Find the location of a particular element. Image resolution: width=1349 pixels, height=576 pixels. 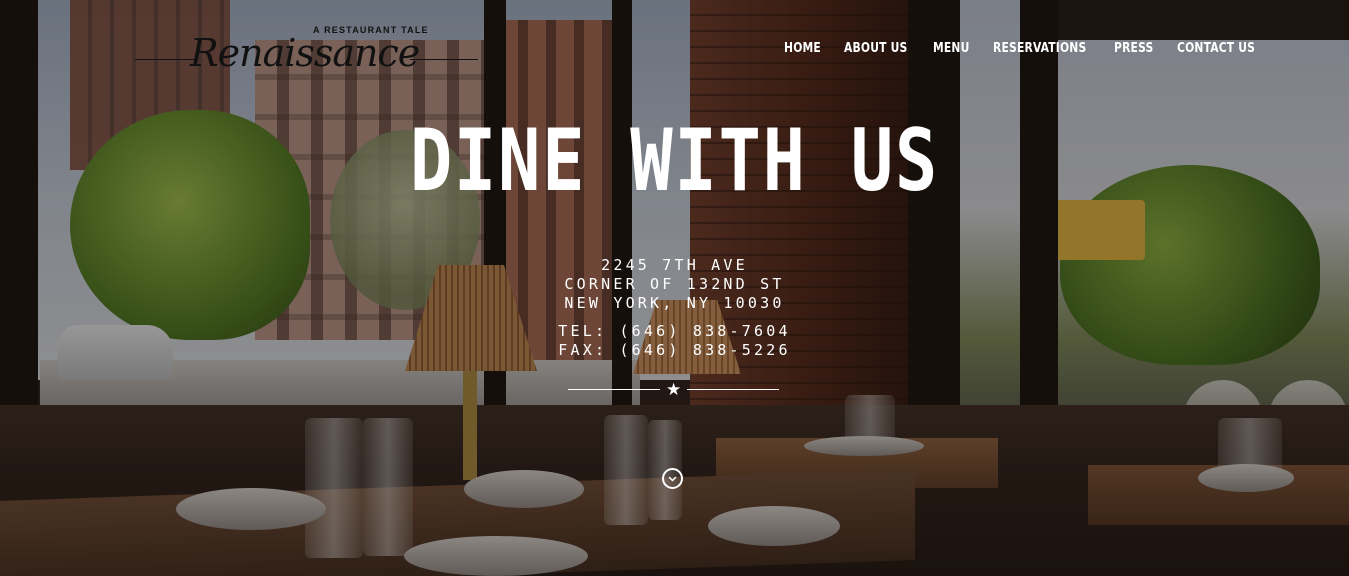

nav-item-menu: MENU is located at coordinates (951, 48).